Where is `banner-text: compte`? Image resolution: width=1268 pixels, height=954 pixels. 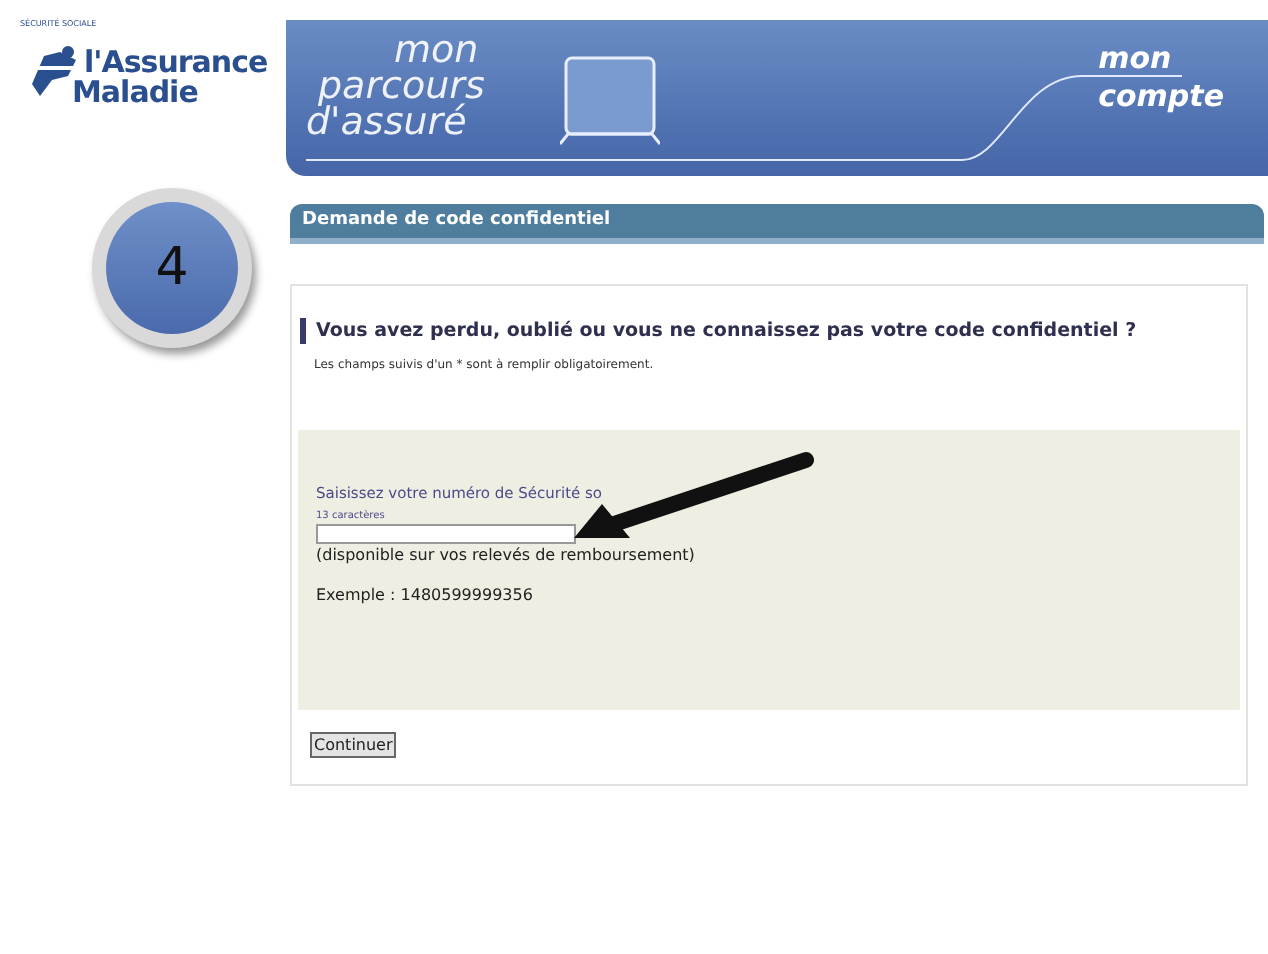 banner-text: compte is located at coordinates (1161, 97).